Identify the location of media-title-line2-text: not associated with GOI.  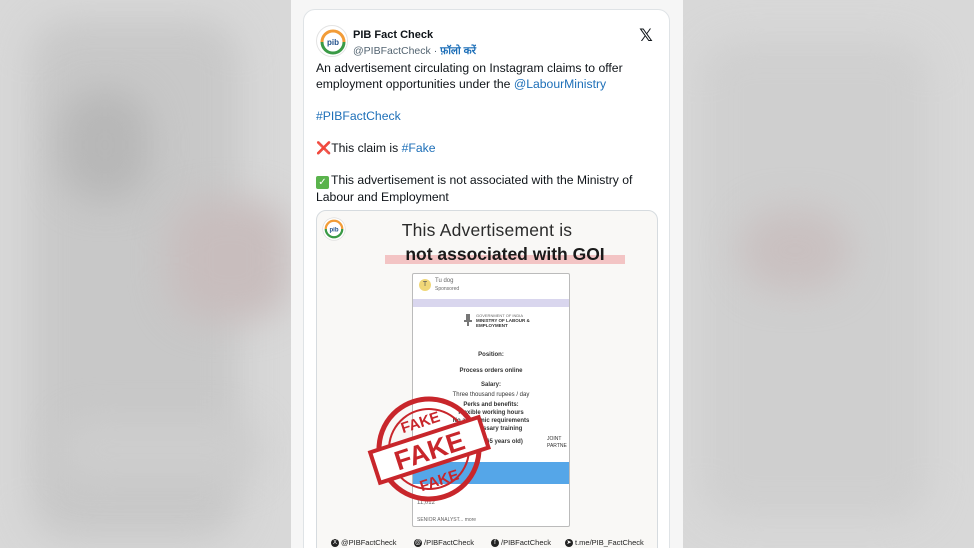
(505, 254).